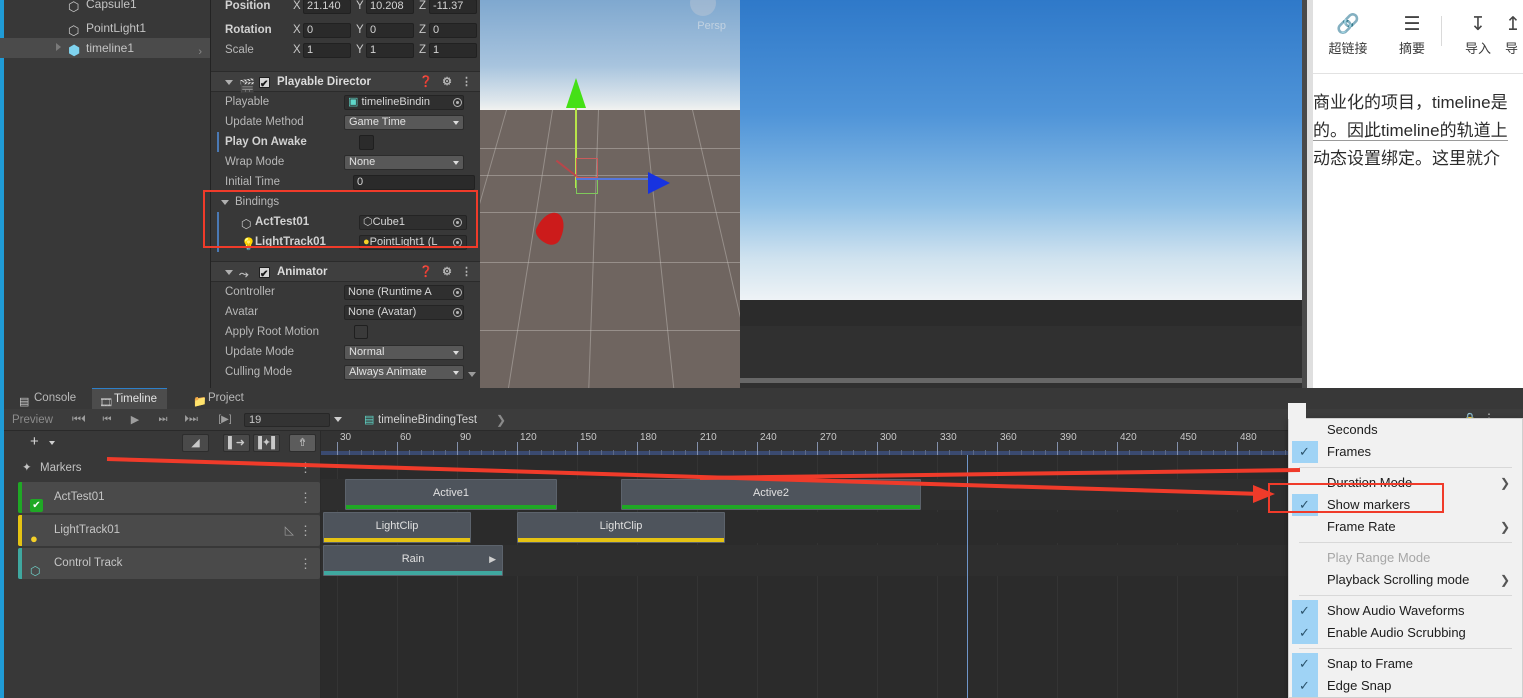 This screenshot has width=1523, height=698. I want to click on gizmo-x-axis, so click(612, 179).